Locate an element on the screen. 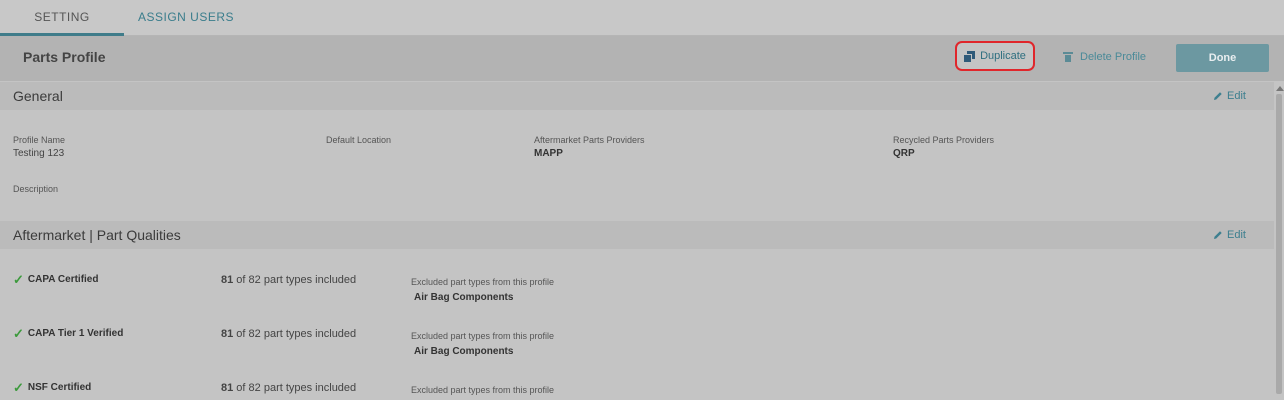 Image resolution: width=1284 pixels, height=400 pixels. qualities-edit-link: Edit is located at coordinates (1229, 235).